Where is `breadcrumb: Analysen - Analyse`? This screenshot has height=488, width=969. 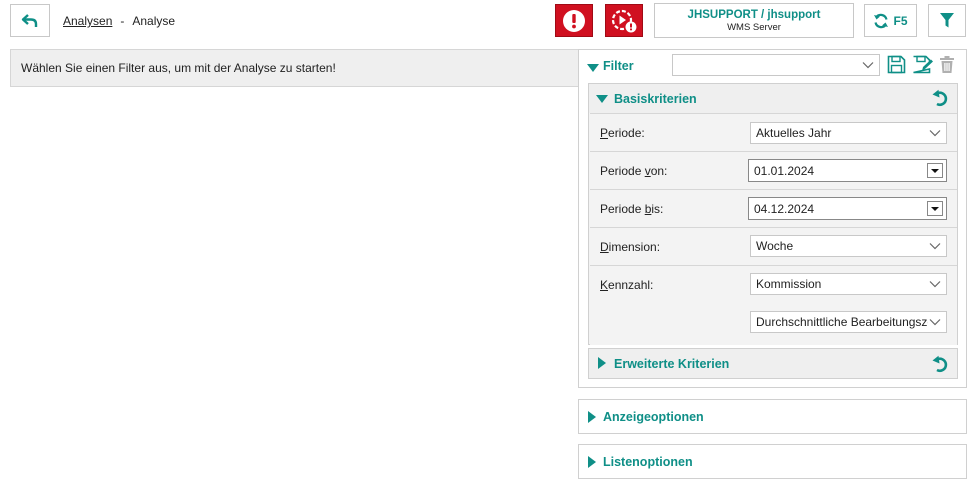 breadcrumb: Analysen - Analyse is located at coordinates (119, 21).